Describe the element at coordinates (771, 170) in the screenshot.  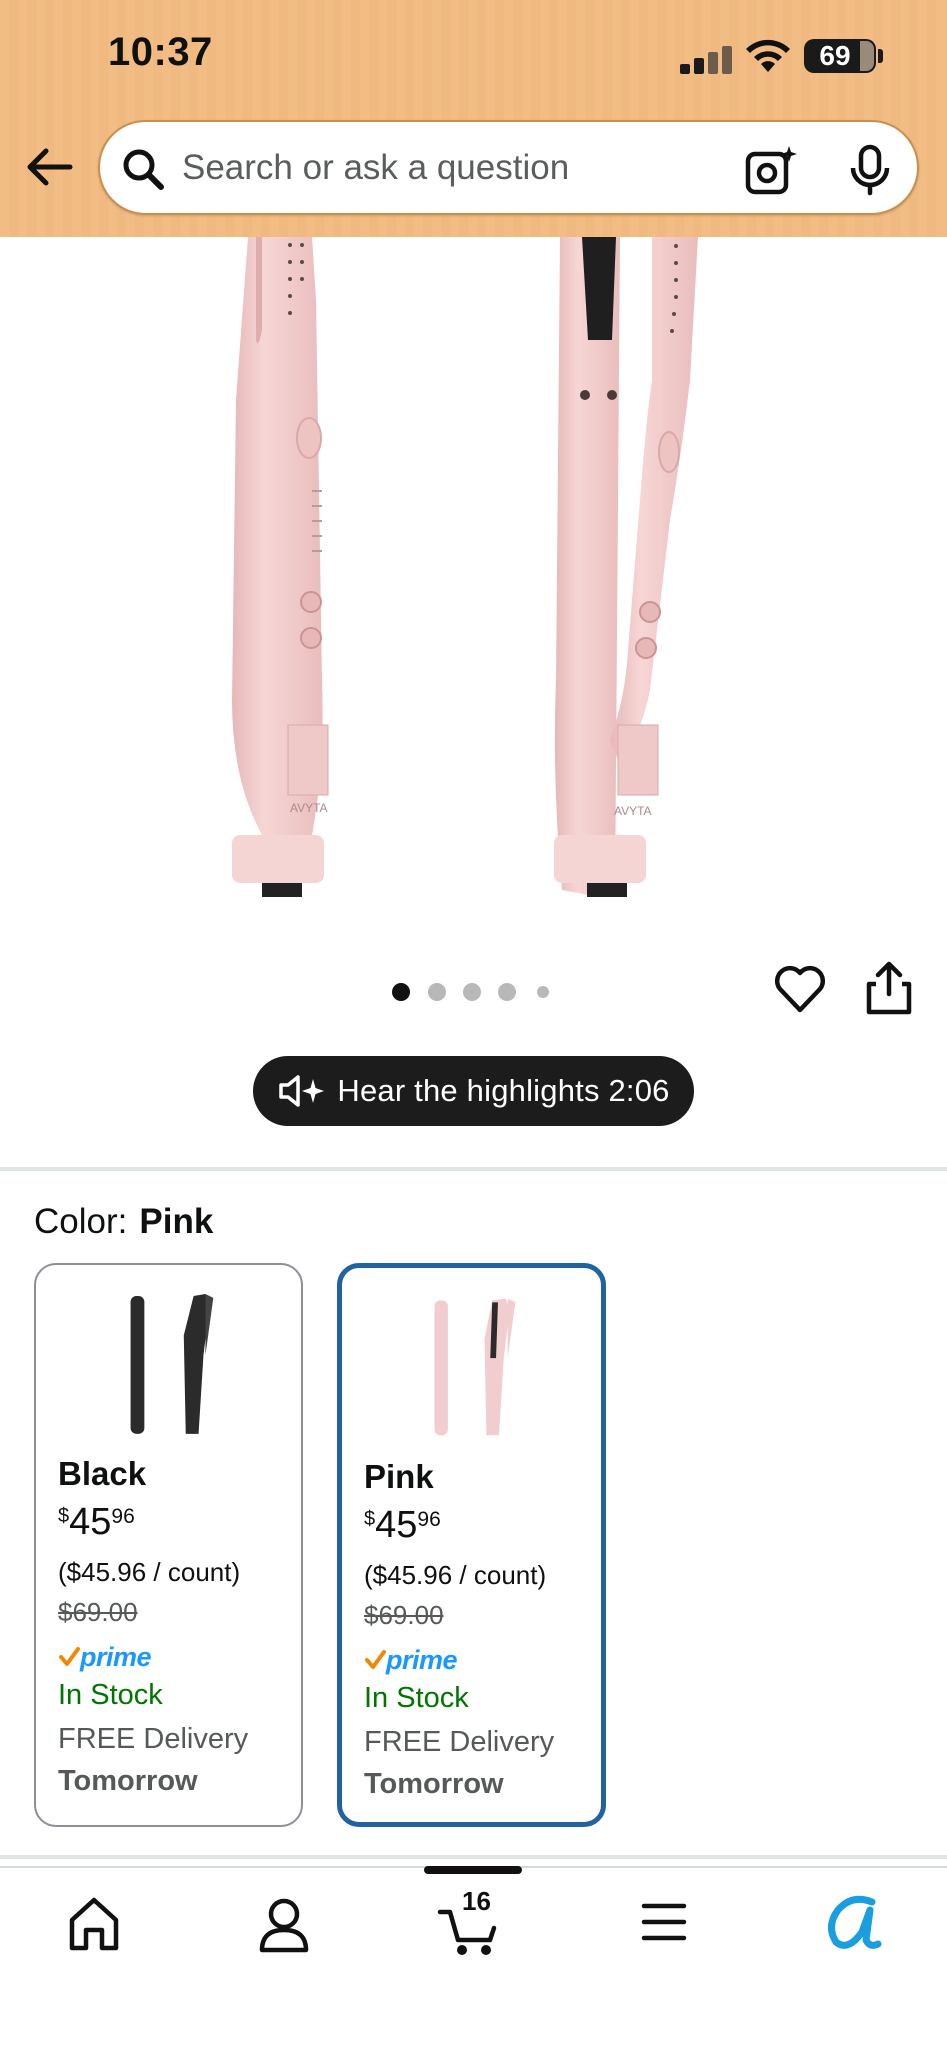
I see `camera-search-icon` at that location.